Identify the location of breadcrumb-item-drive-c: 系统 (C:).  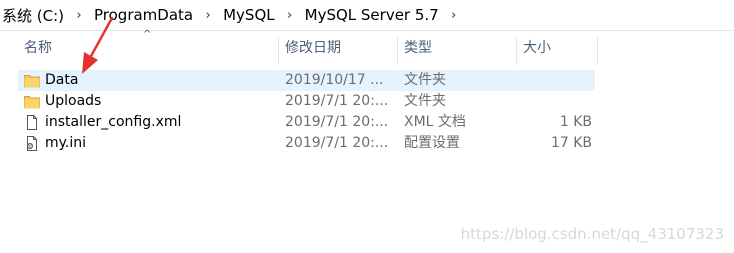
(33, 15).